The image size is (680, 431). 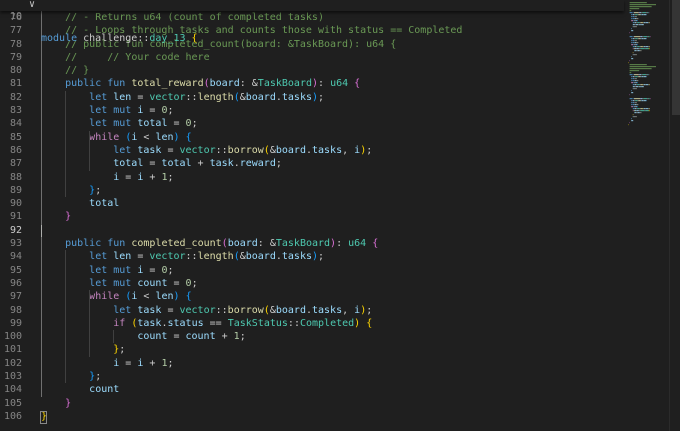 I want to click on code-line: 79 // // Your code here, so click(x=312, y=57).